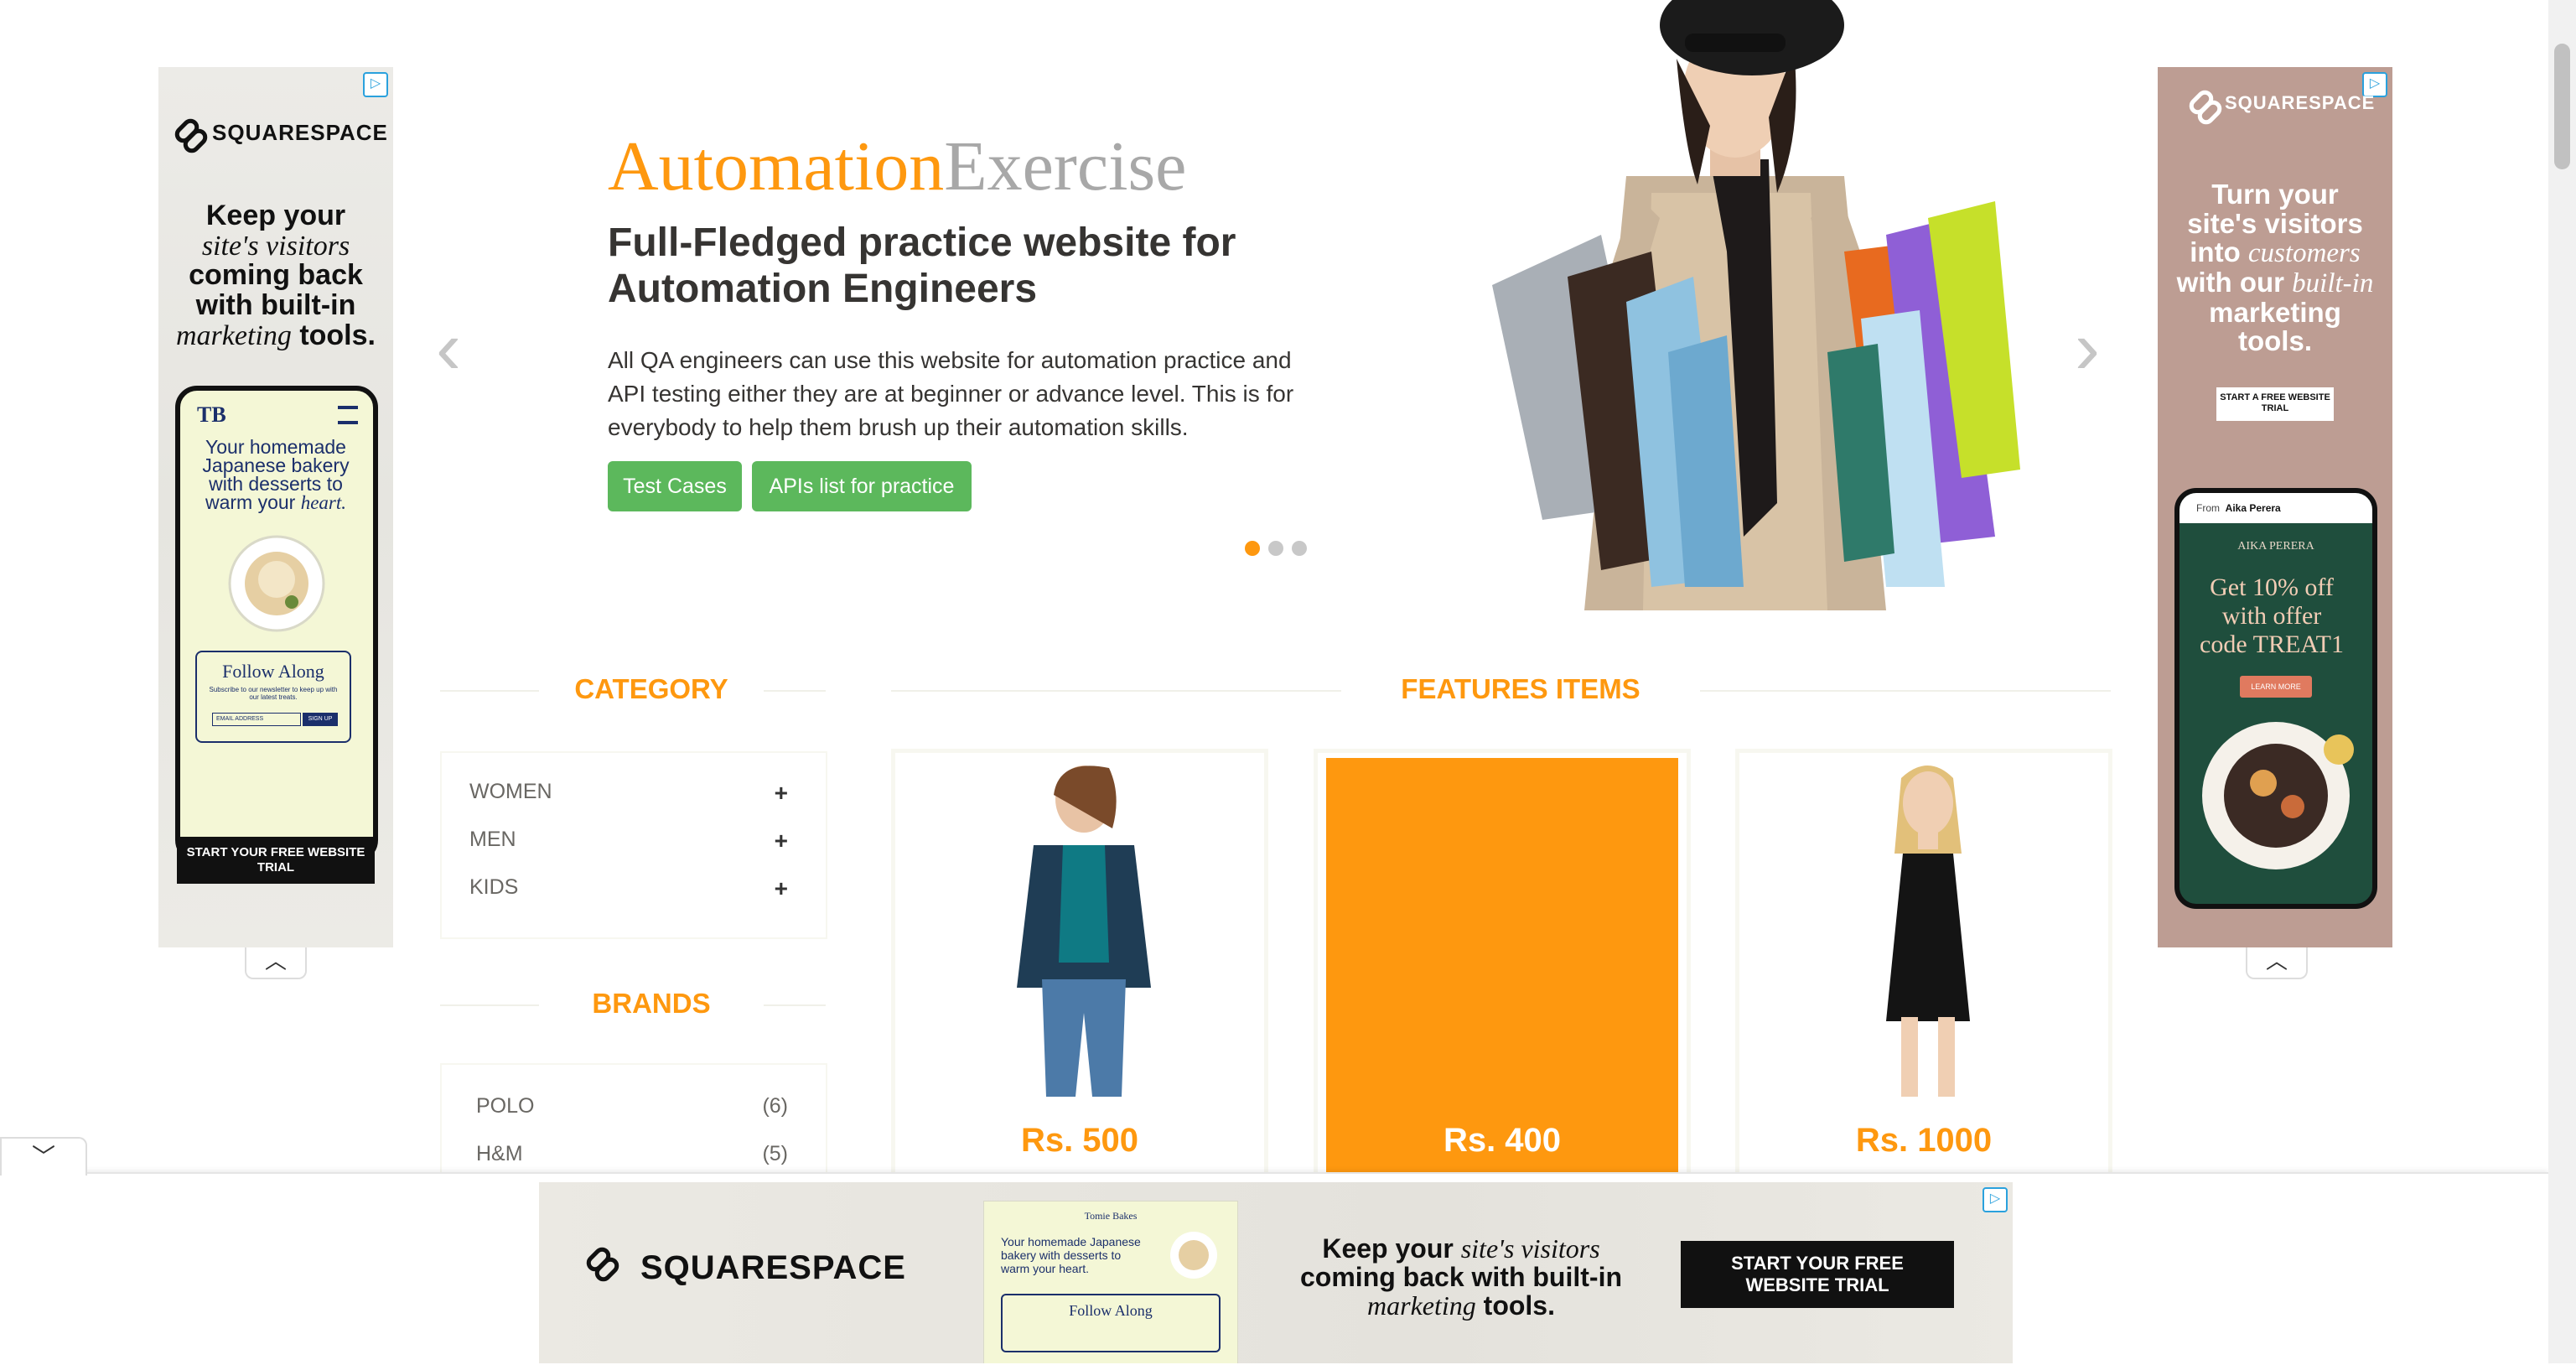 This screenshot has width=2576, height=1365. Describe the element at coordinates (348, 415) in the screenshot. I see `hamburger-menu-icon` at that location.